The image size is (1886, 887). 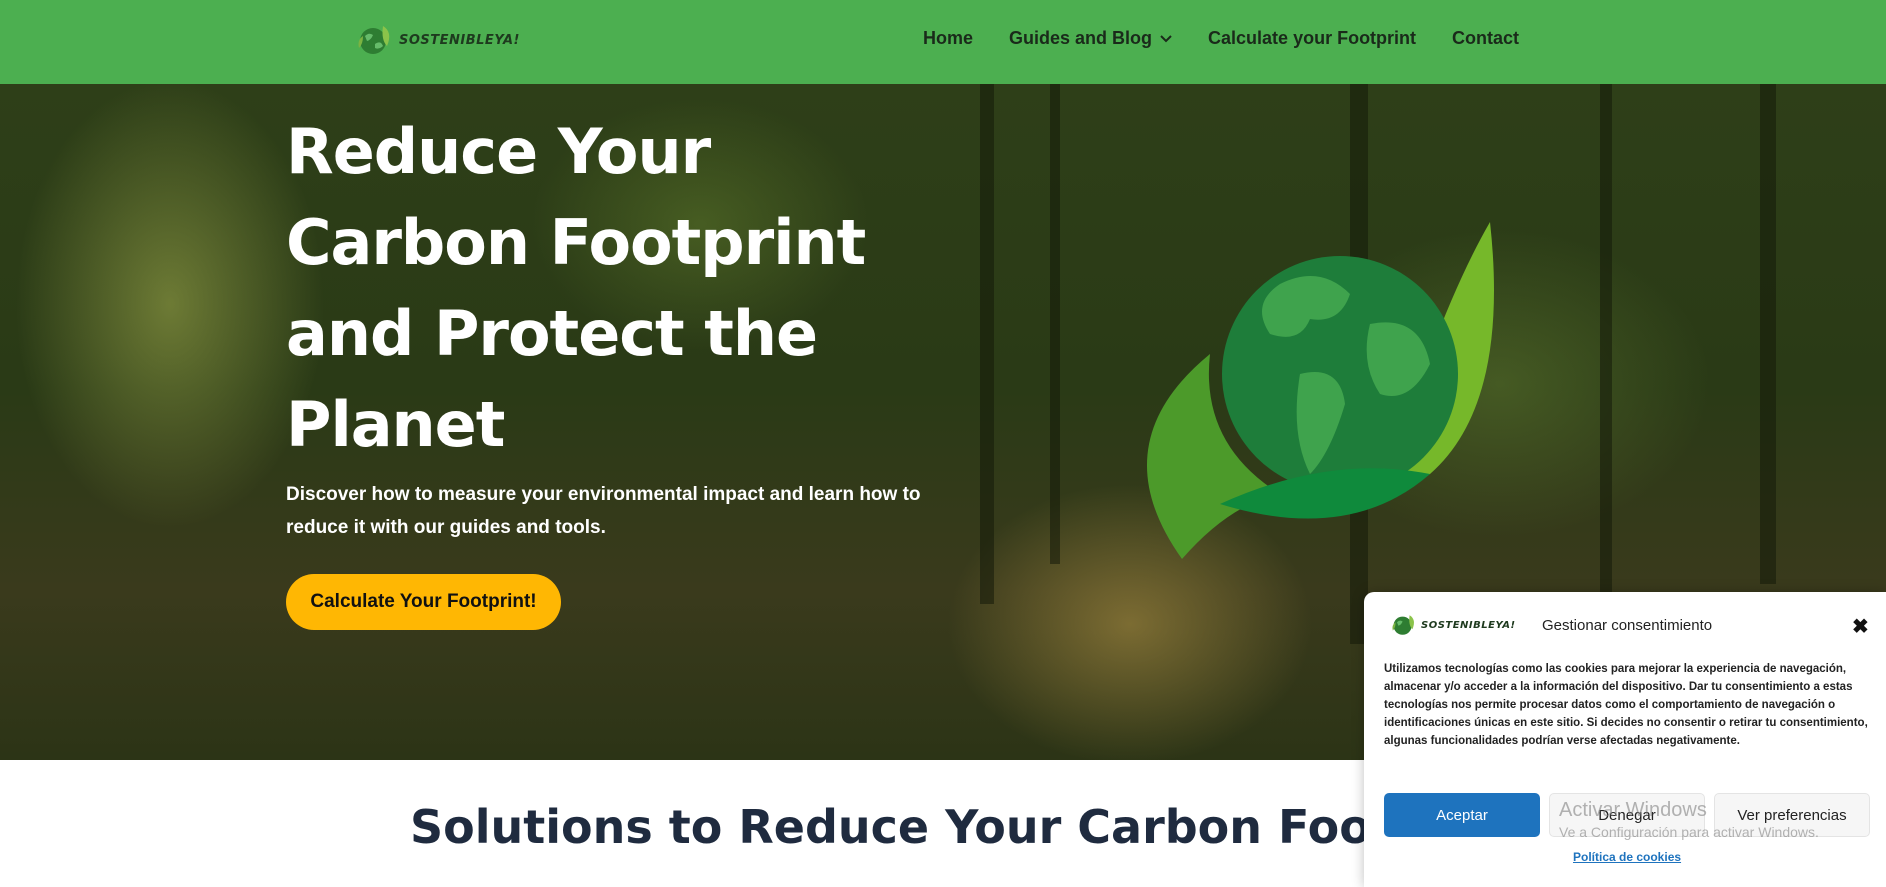 I want to click on nav-calculate-footprint: Calculate your Footprint, so click(x=1312, y=38).